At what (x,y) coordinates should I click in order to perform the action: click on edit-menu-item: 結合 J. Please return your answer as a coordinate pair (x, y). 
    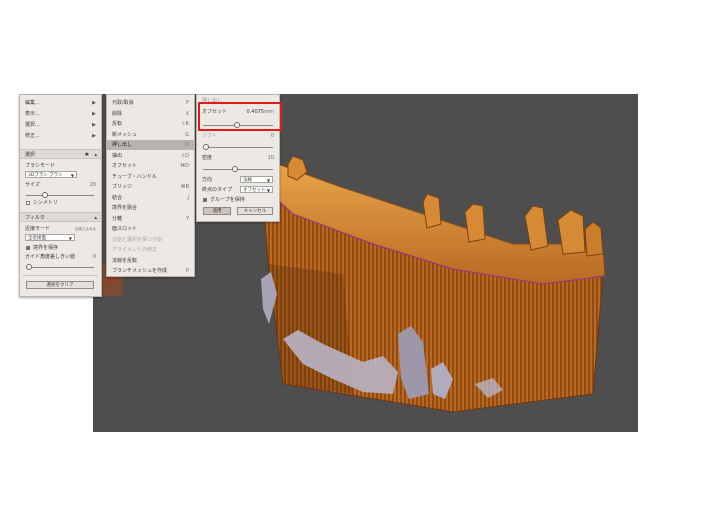
    Looking at the image, I should click on (150, 198).